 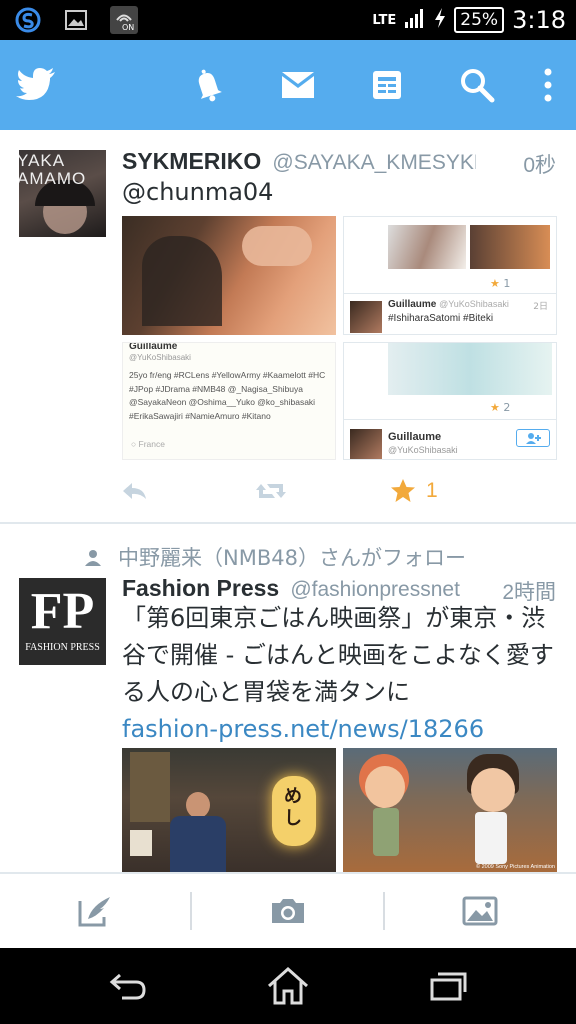 What do you see at coordinates (441, 318) in the screenshot?
I see `embedded-reply-text: #IshiharaSatomi #Biteki` at bounding box center [441, 318].